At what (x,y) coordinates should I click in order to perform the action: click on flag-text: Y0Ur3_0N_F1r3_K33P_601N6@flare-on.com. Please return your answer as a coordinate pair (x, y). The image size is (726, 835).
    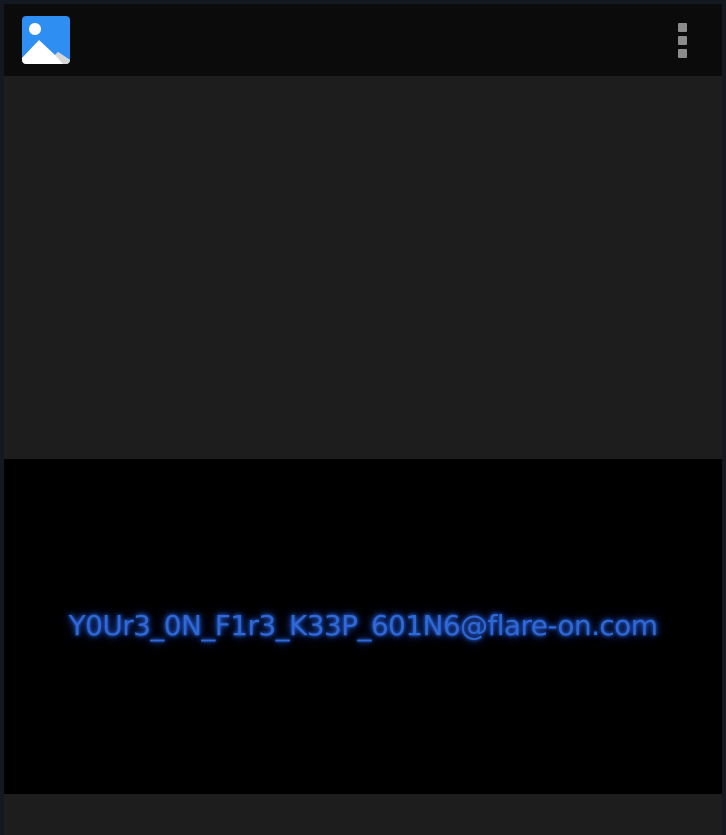
    Looking at the image, I should click on (363, 625).